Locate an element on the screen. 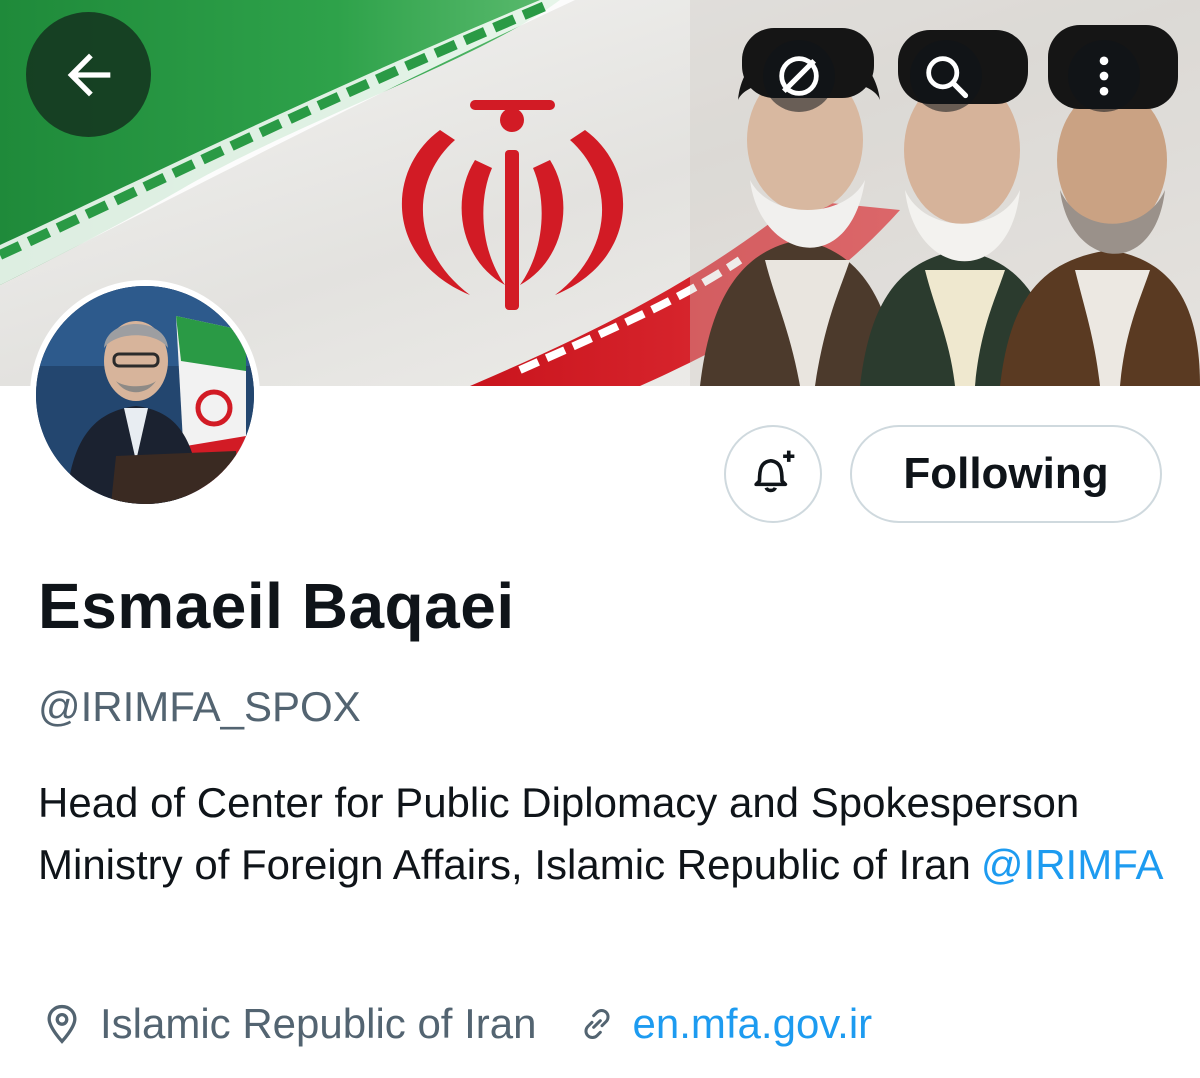  profile-meta: Islamic Republic of Iran en.mfa.gov.ir is located at coordinates (456, 1024).